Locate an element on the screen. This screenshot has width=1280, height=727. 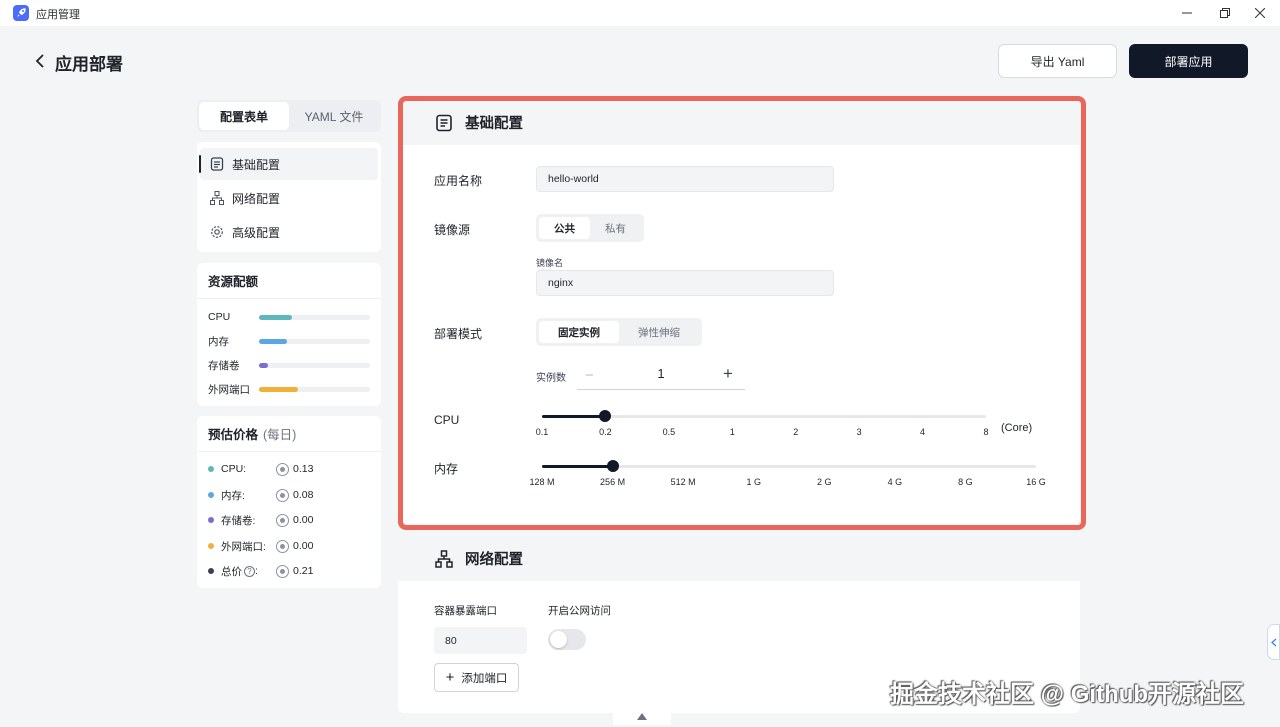
back-icon is located at coordinates (40, 61).